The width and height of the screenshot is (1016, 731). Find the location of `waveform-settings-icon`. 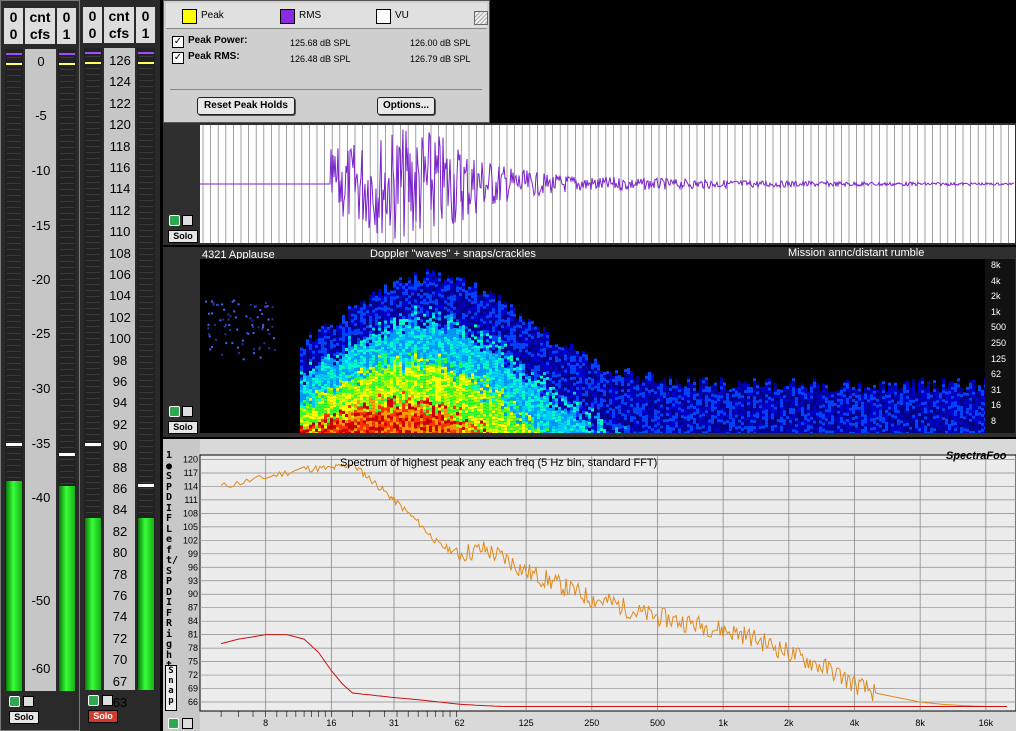

waveform-settings-icon is located at coordinates (187, 220).